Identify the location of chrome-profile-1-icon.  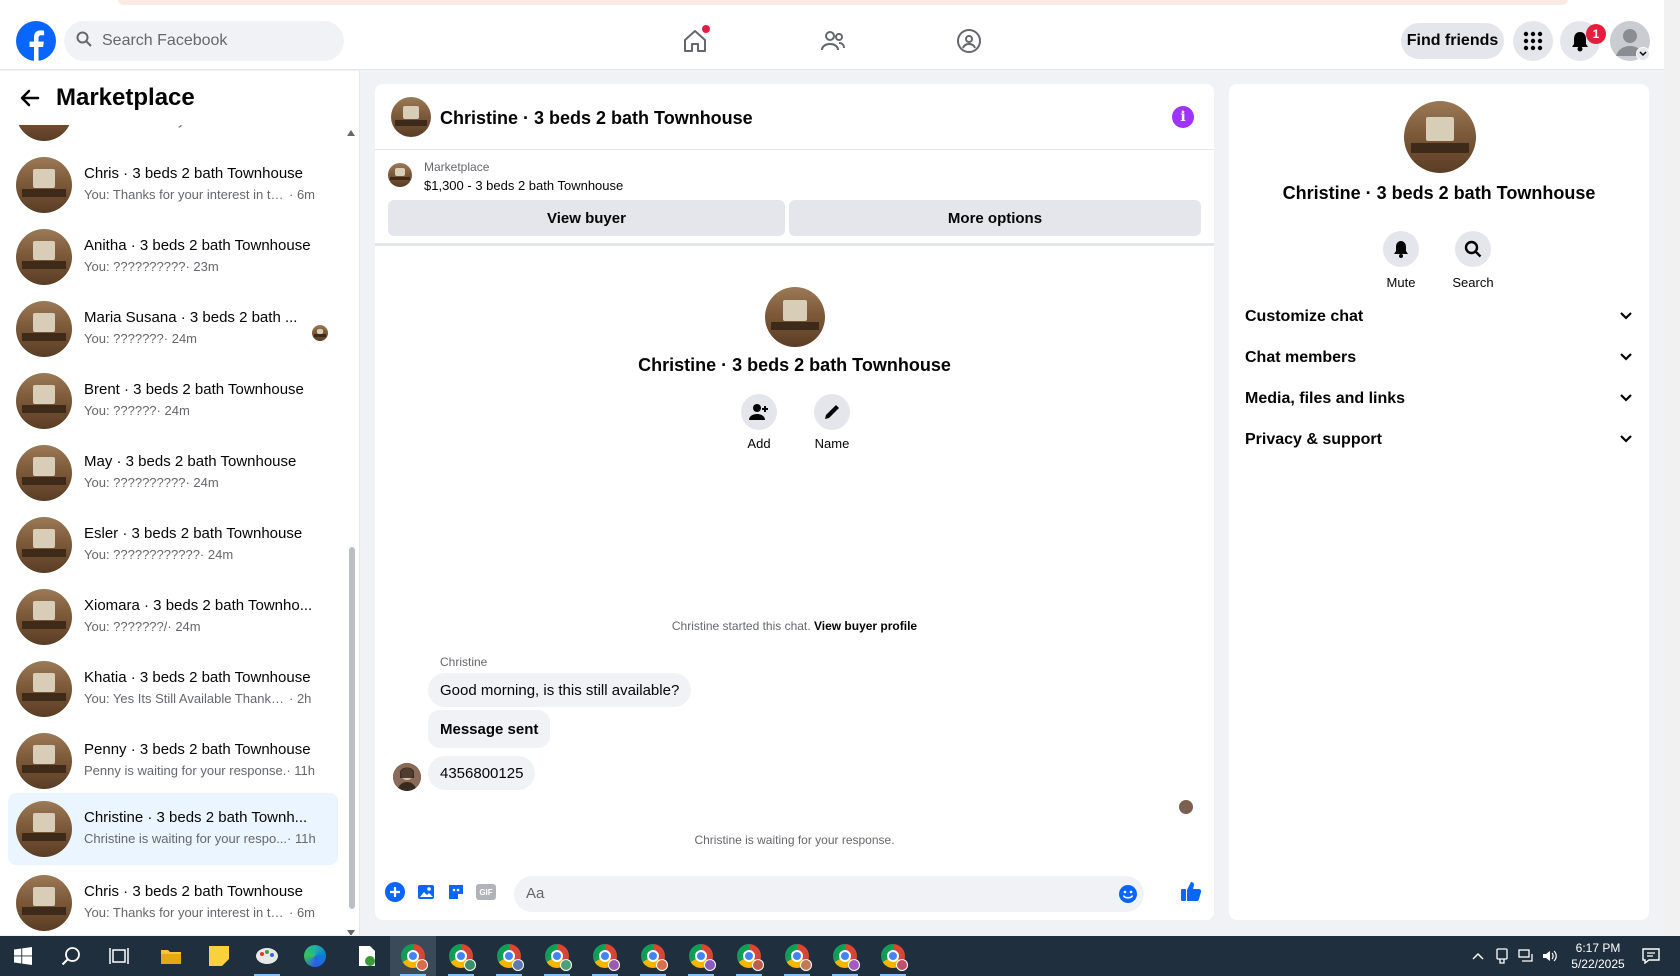
(413, 956).